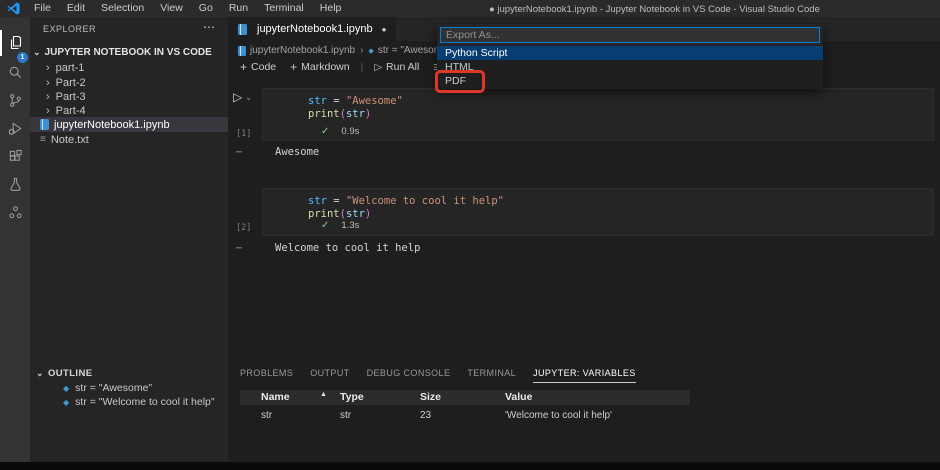 This screenshot has width=940, height=470. Describe the element at coordinates (350, 131) in the screenshot. I see `cell-duration: 0.9s` at that location.